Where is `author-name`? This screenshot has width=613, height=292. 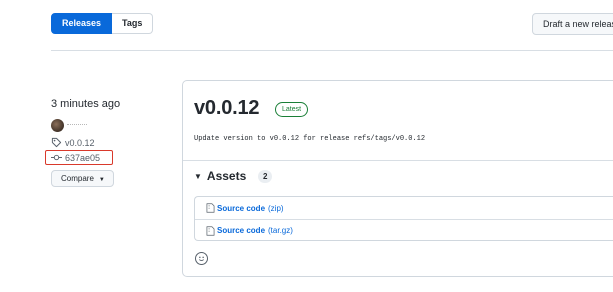
author-name is located at coordinates (77, 122).